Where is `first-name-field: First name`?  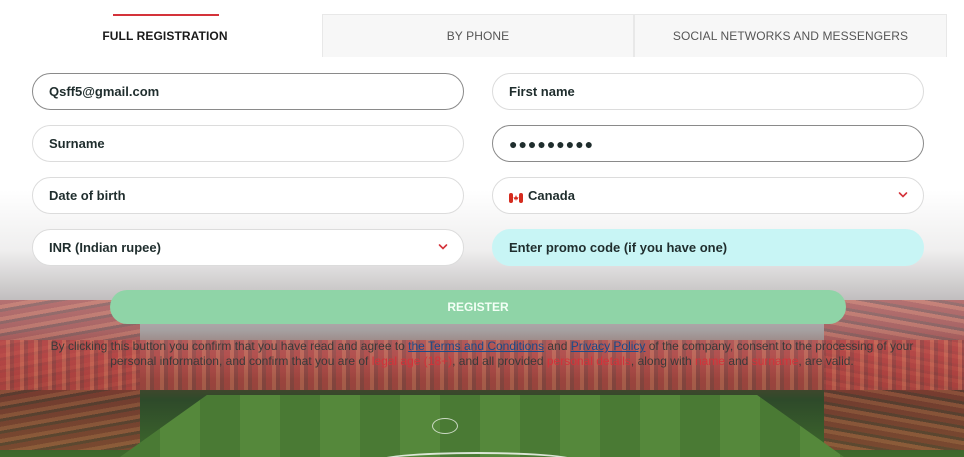
first-name-field: First name is located at coordinates (708, 91).